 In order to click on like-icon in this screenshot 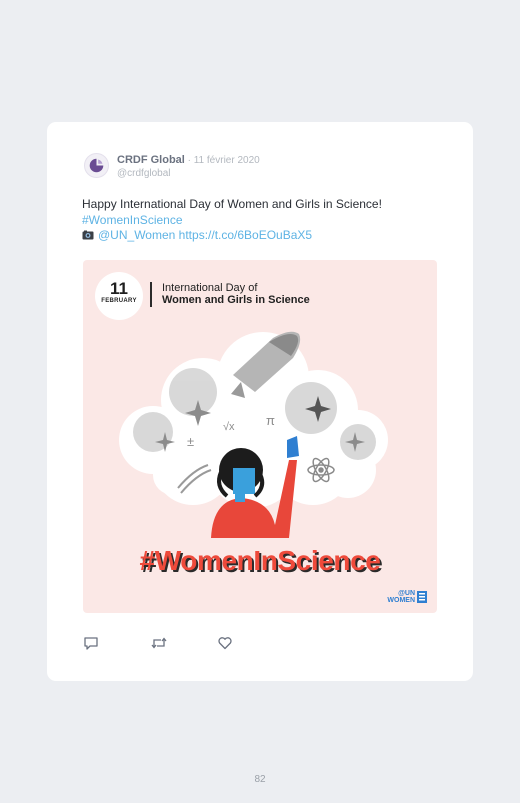, I will do `click(225, 643)`.